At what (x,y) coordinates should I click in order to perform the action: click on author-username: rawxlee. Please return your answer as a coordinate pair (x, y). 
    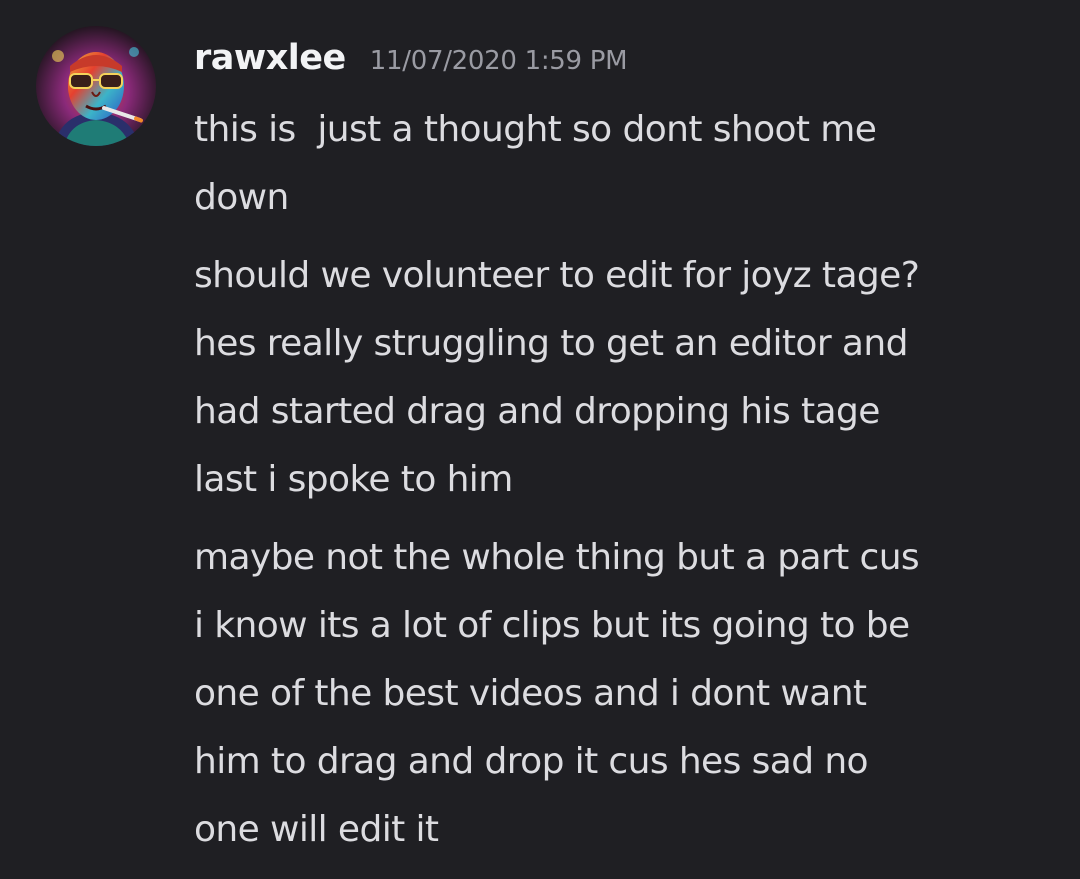
    Looking at the image, I should click on (270, 58).